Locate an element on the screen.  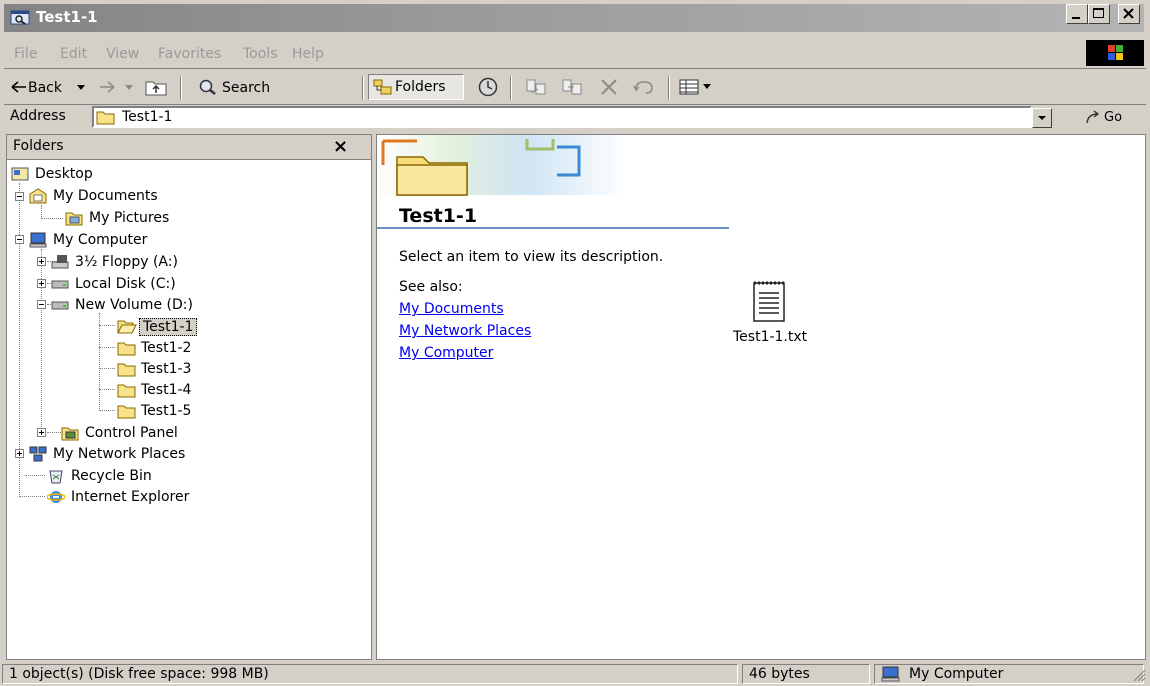
resize-grip-icon is located at coordinates (1139, 677).